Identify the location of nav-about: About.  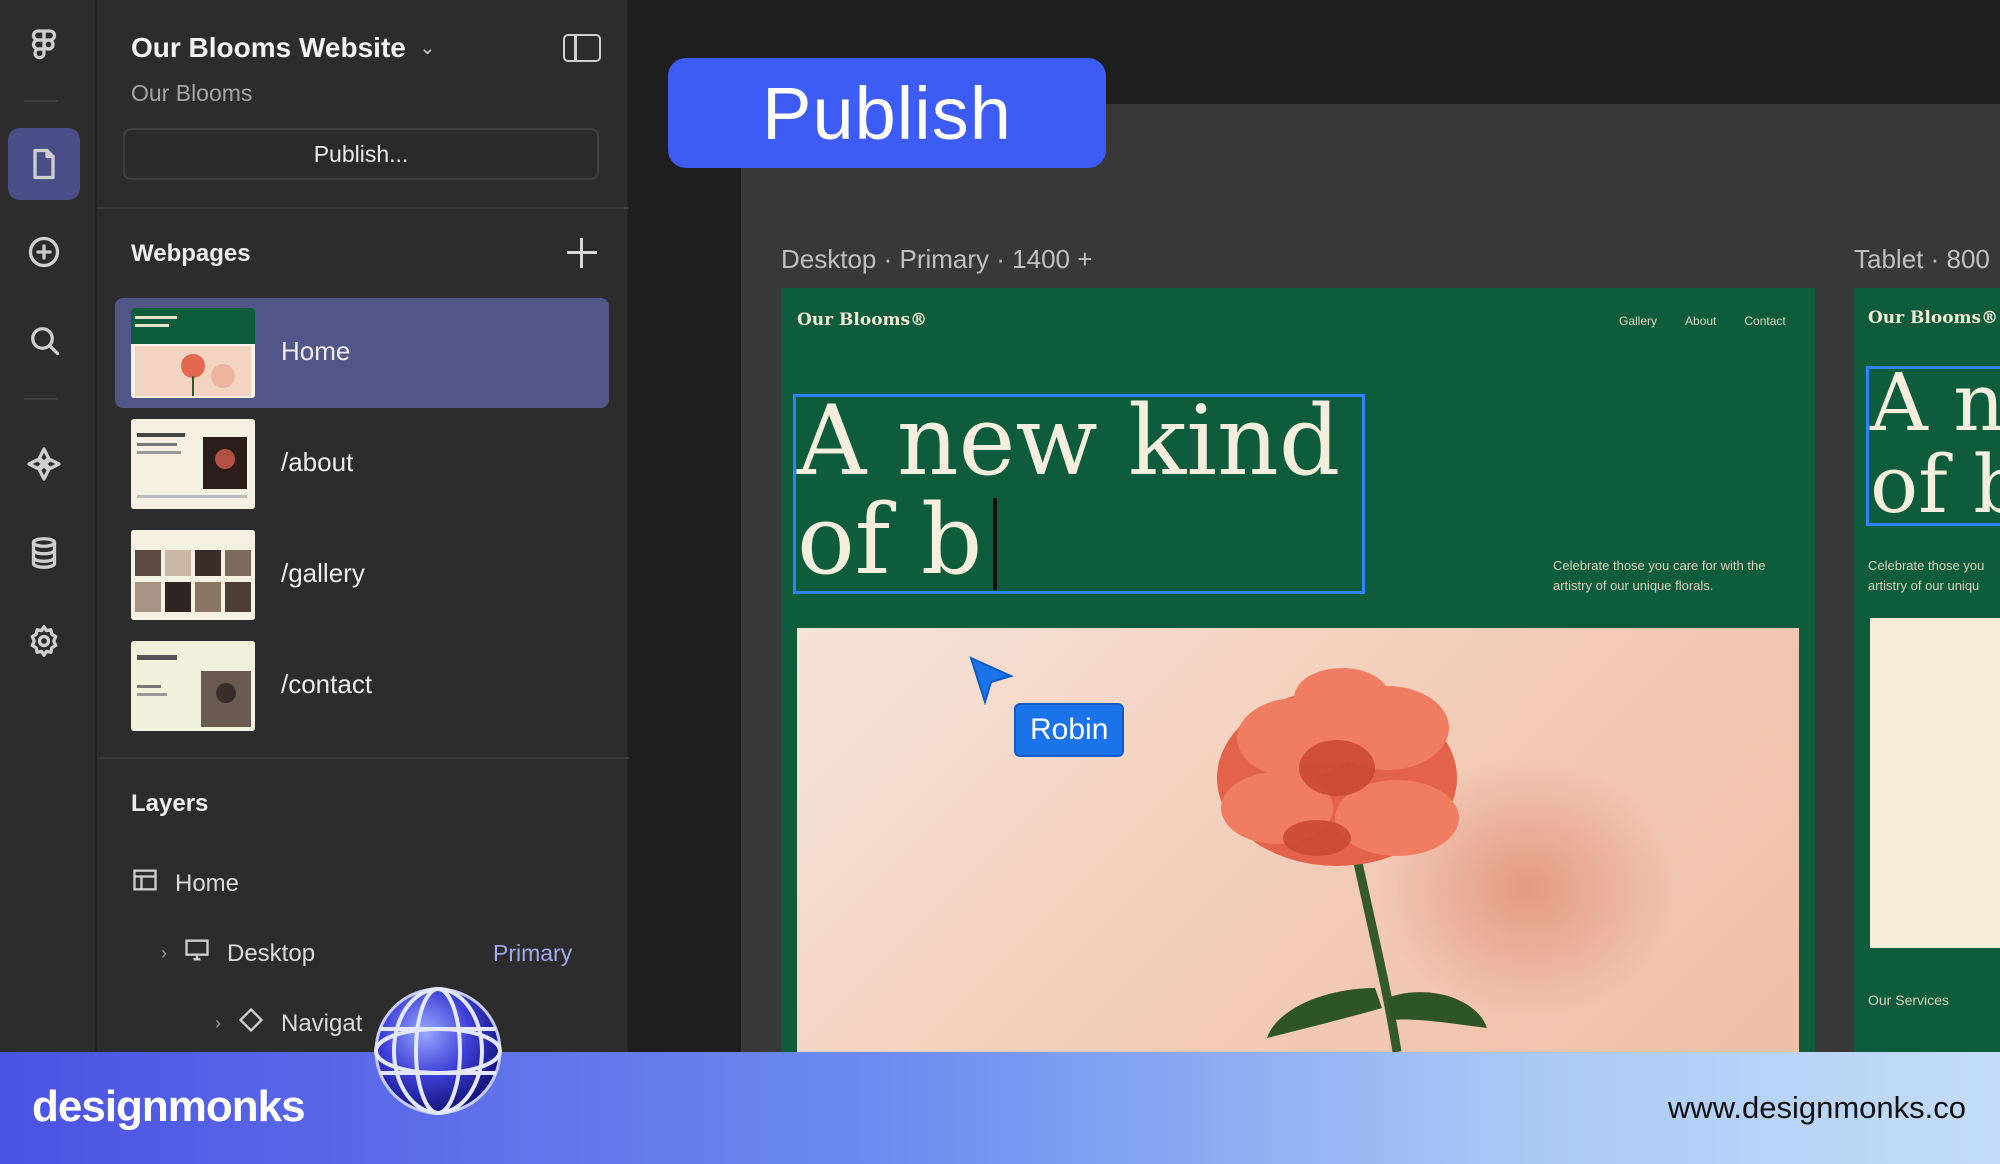
(1700, 321).